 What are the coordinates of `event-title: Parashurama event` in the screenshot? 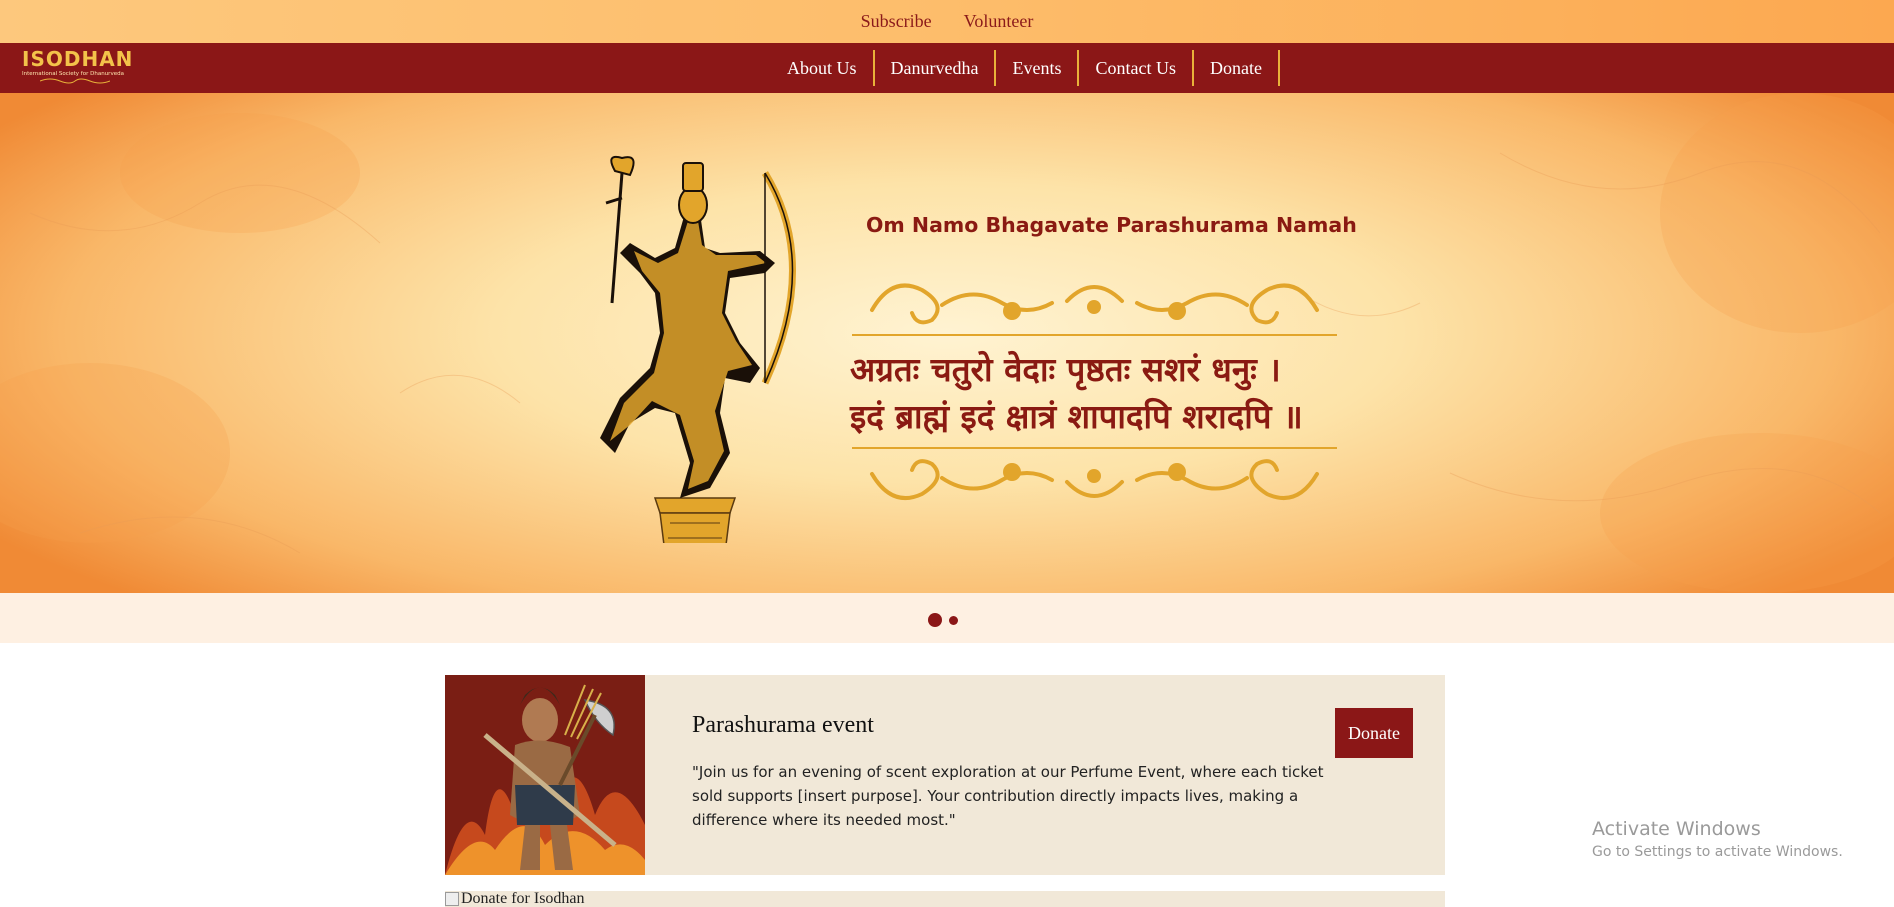 It's located at (783, 725).